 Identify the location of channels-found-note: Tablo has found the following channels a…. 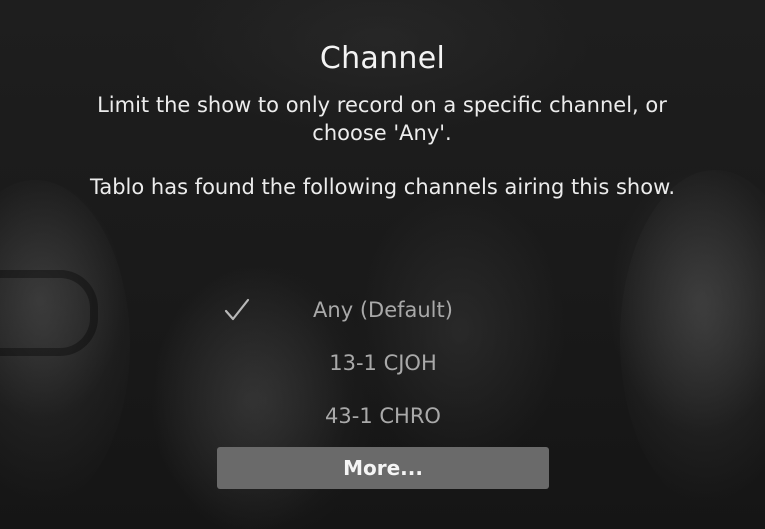
(382, 187).